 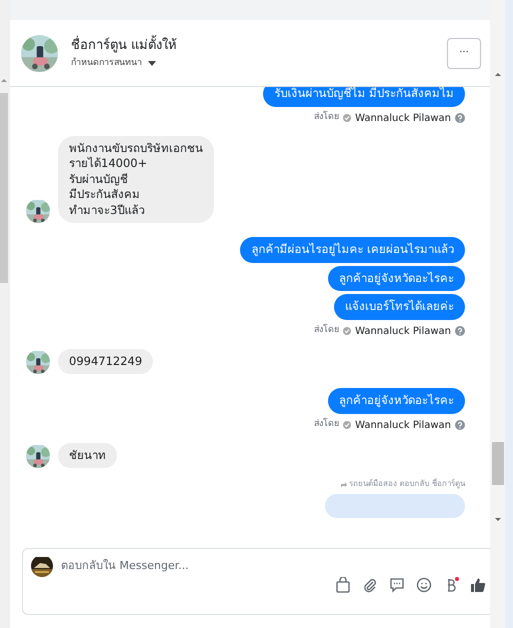 I want to click on sent-message-bubble: ลูกค้ามีผ่อนไรอยู่ไมคะ เคยผ่อนไรมาแล้ว, so click(x=352, y=250).